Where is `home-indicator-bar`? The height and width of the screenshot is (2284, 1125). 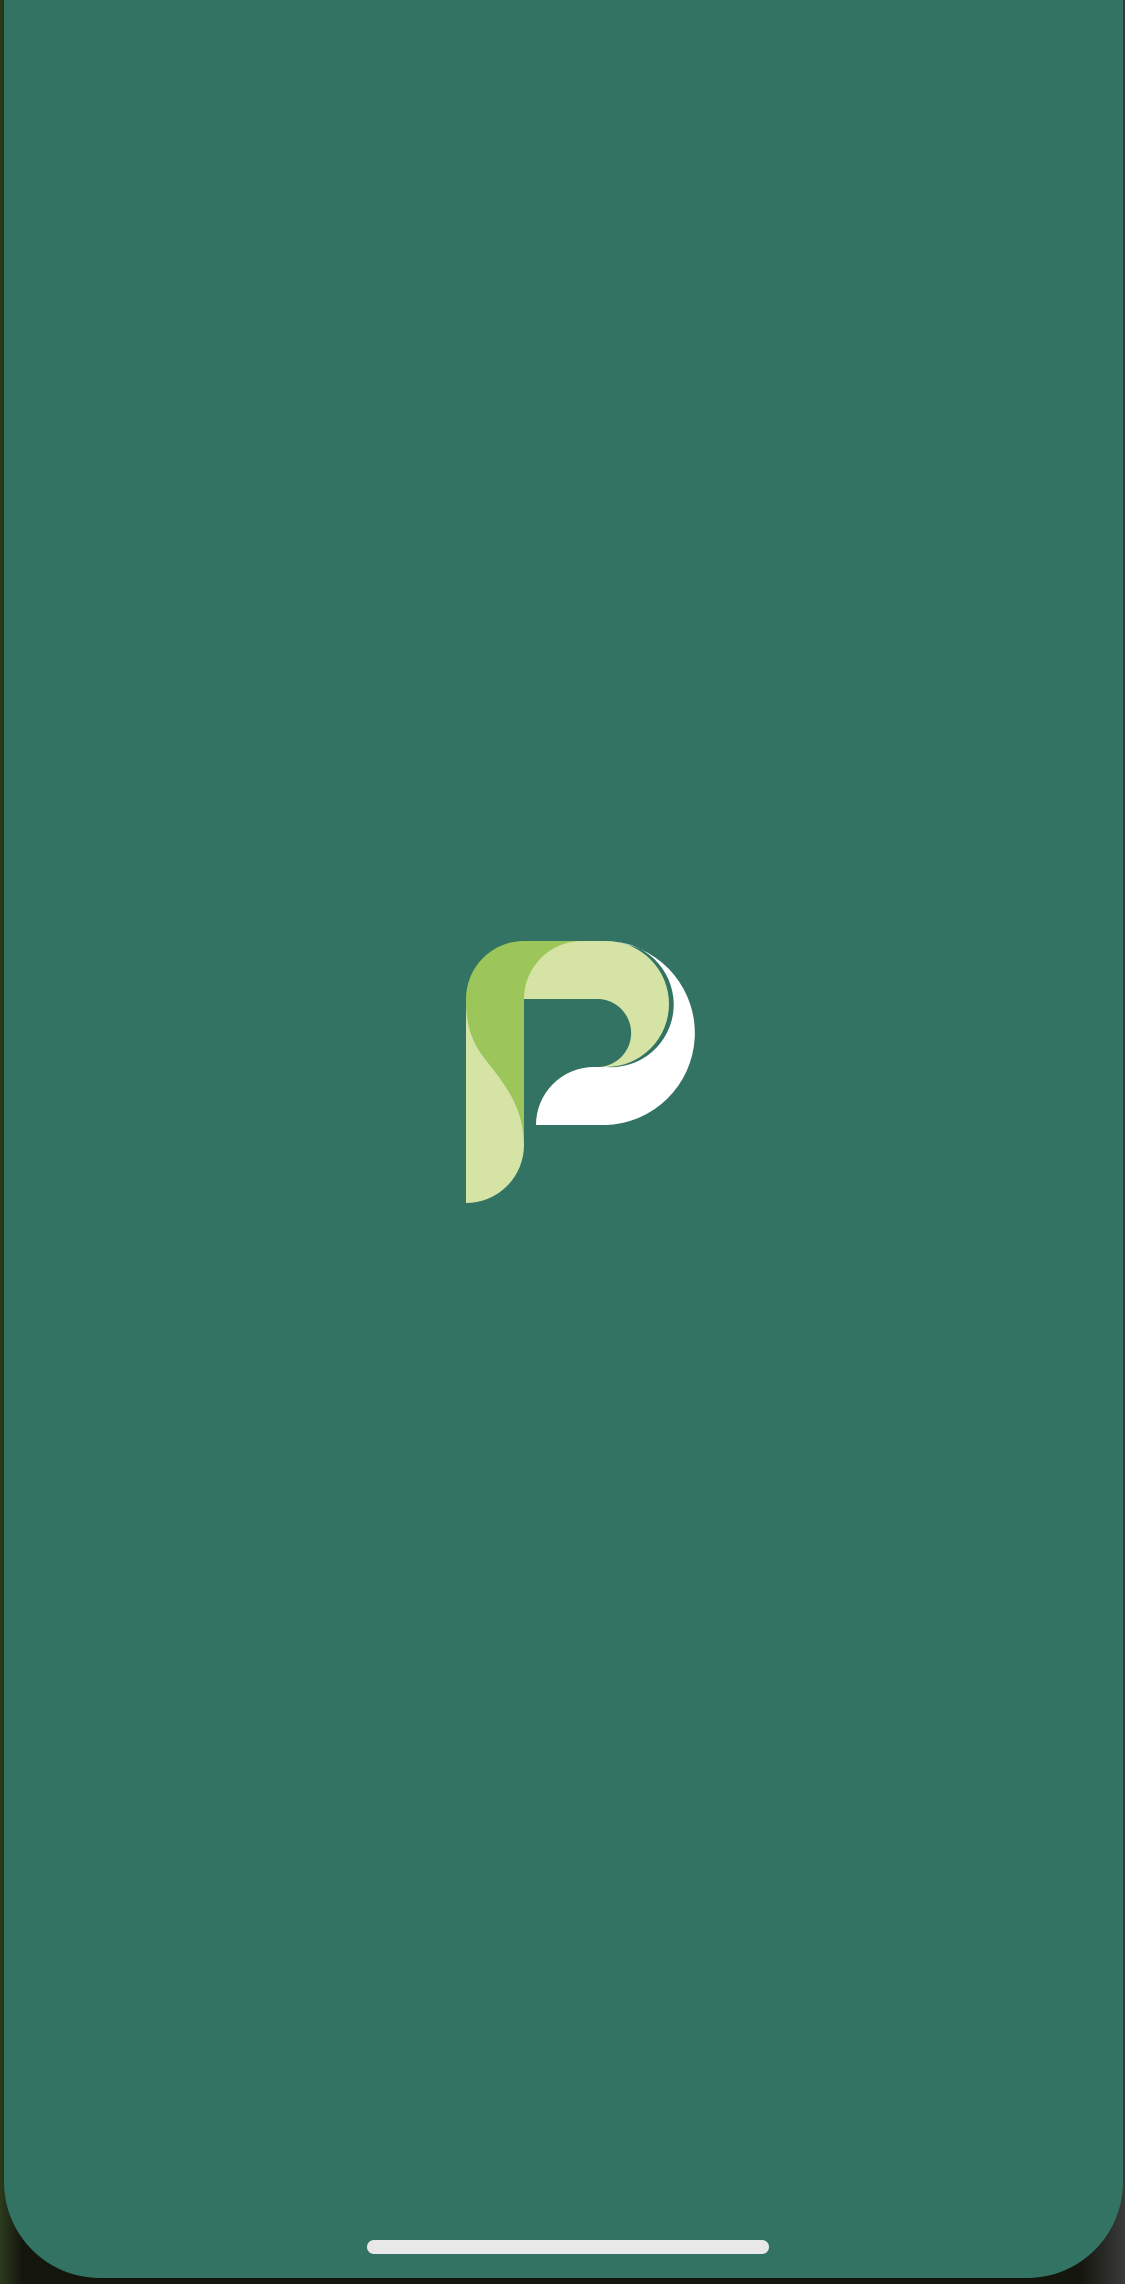 home-indicator-bar is located at coordinates (568, 2247).